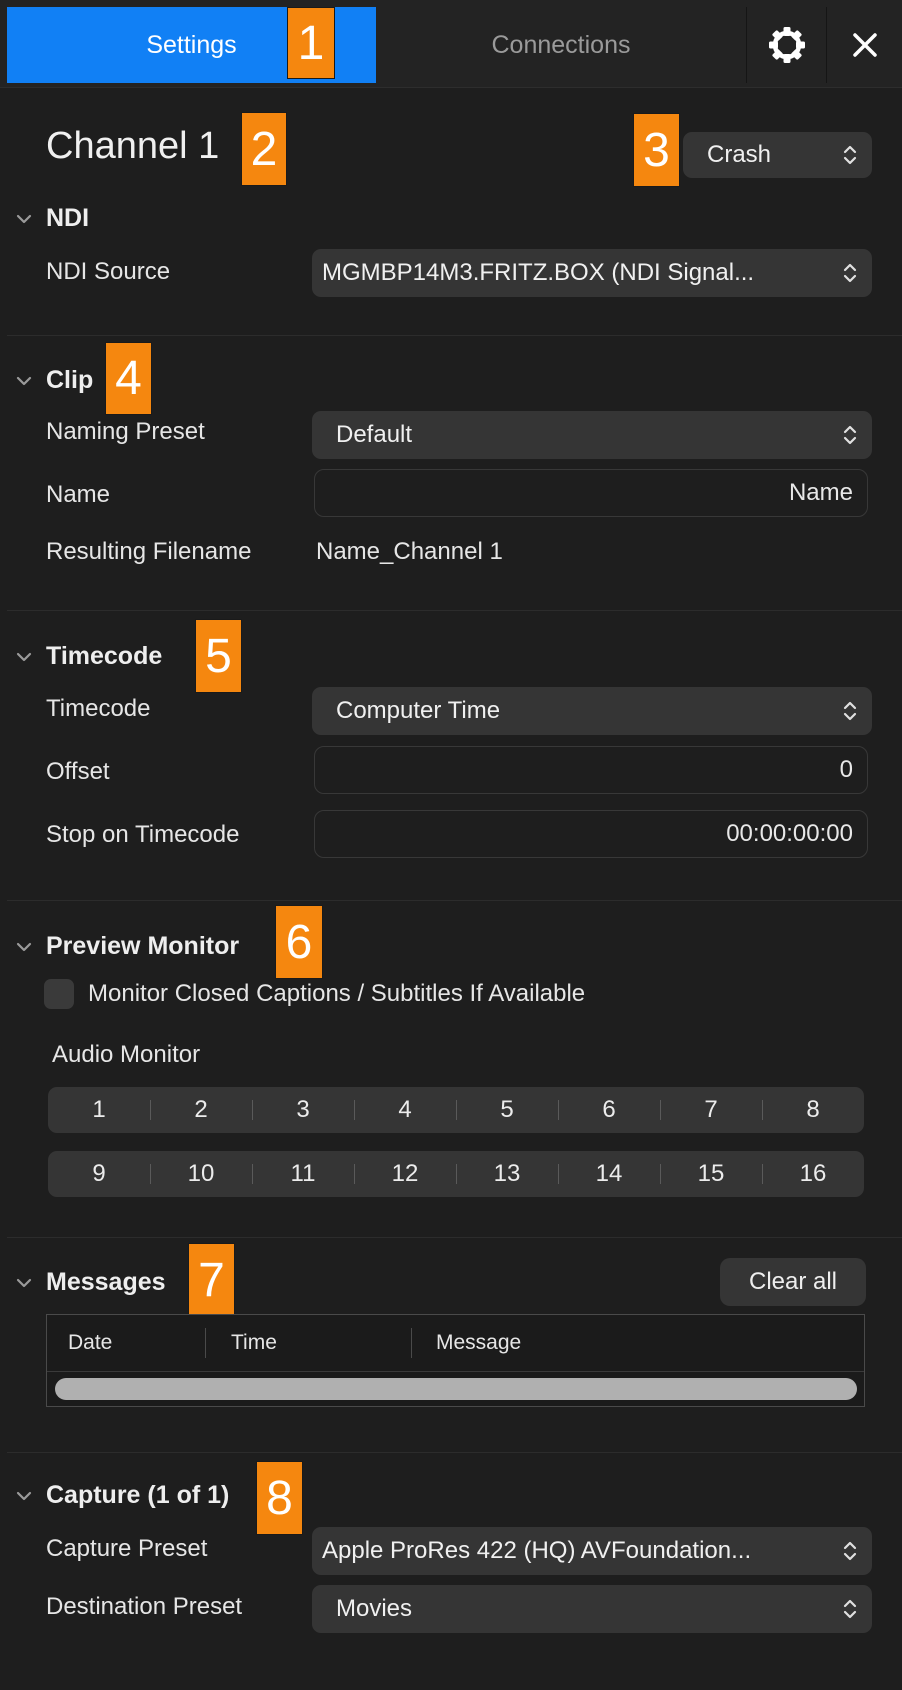  Describe the element at coordinates (78, 771) in the screenshot. I see `offset-label: Offset` at that location.